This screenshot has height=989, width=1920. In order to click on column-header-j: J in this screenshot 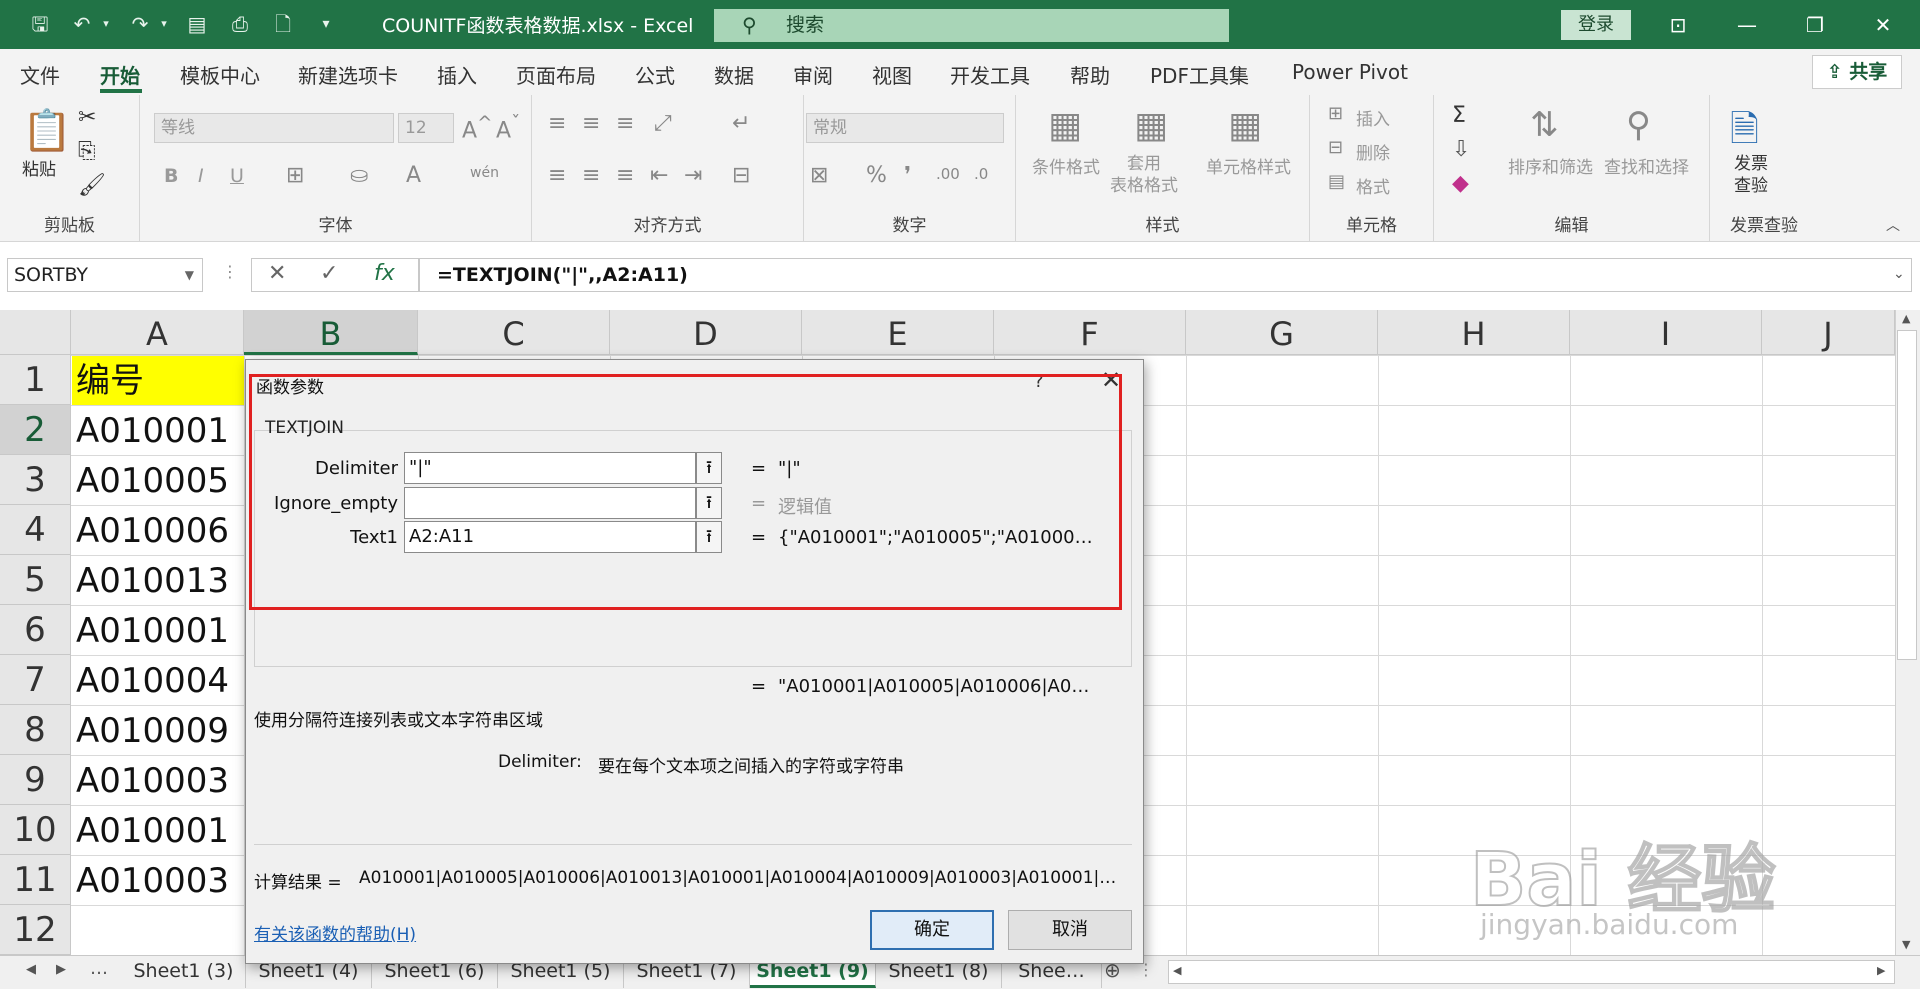, I will do `click(1828, 332)`.